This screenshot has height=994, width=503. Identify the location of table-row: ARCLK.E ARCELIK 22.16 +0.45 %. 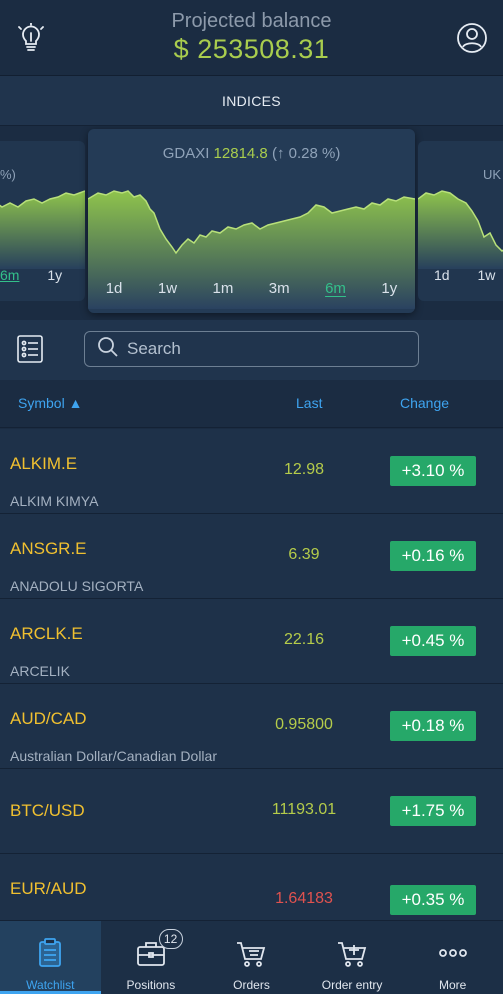
(251, 641).